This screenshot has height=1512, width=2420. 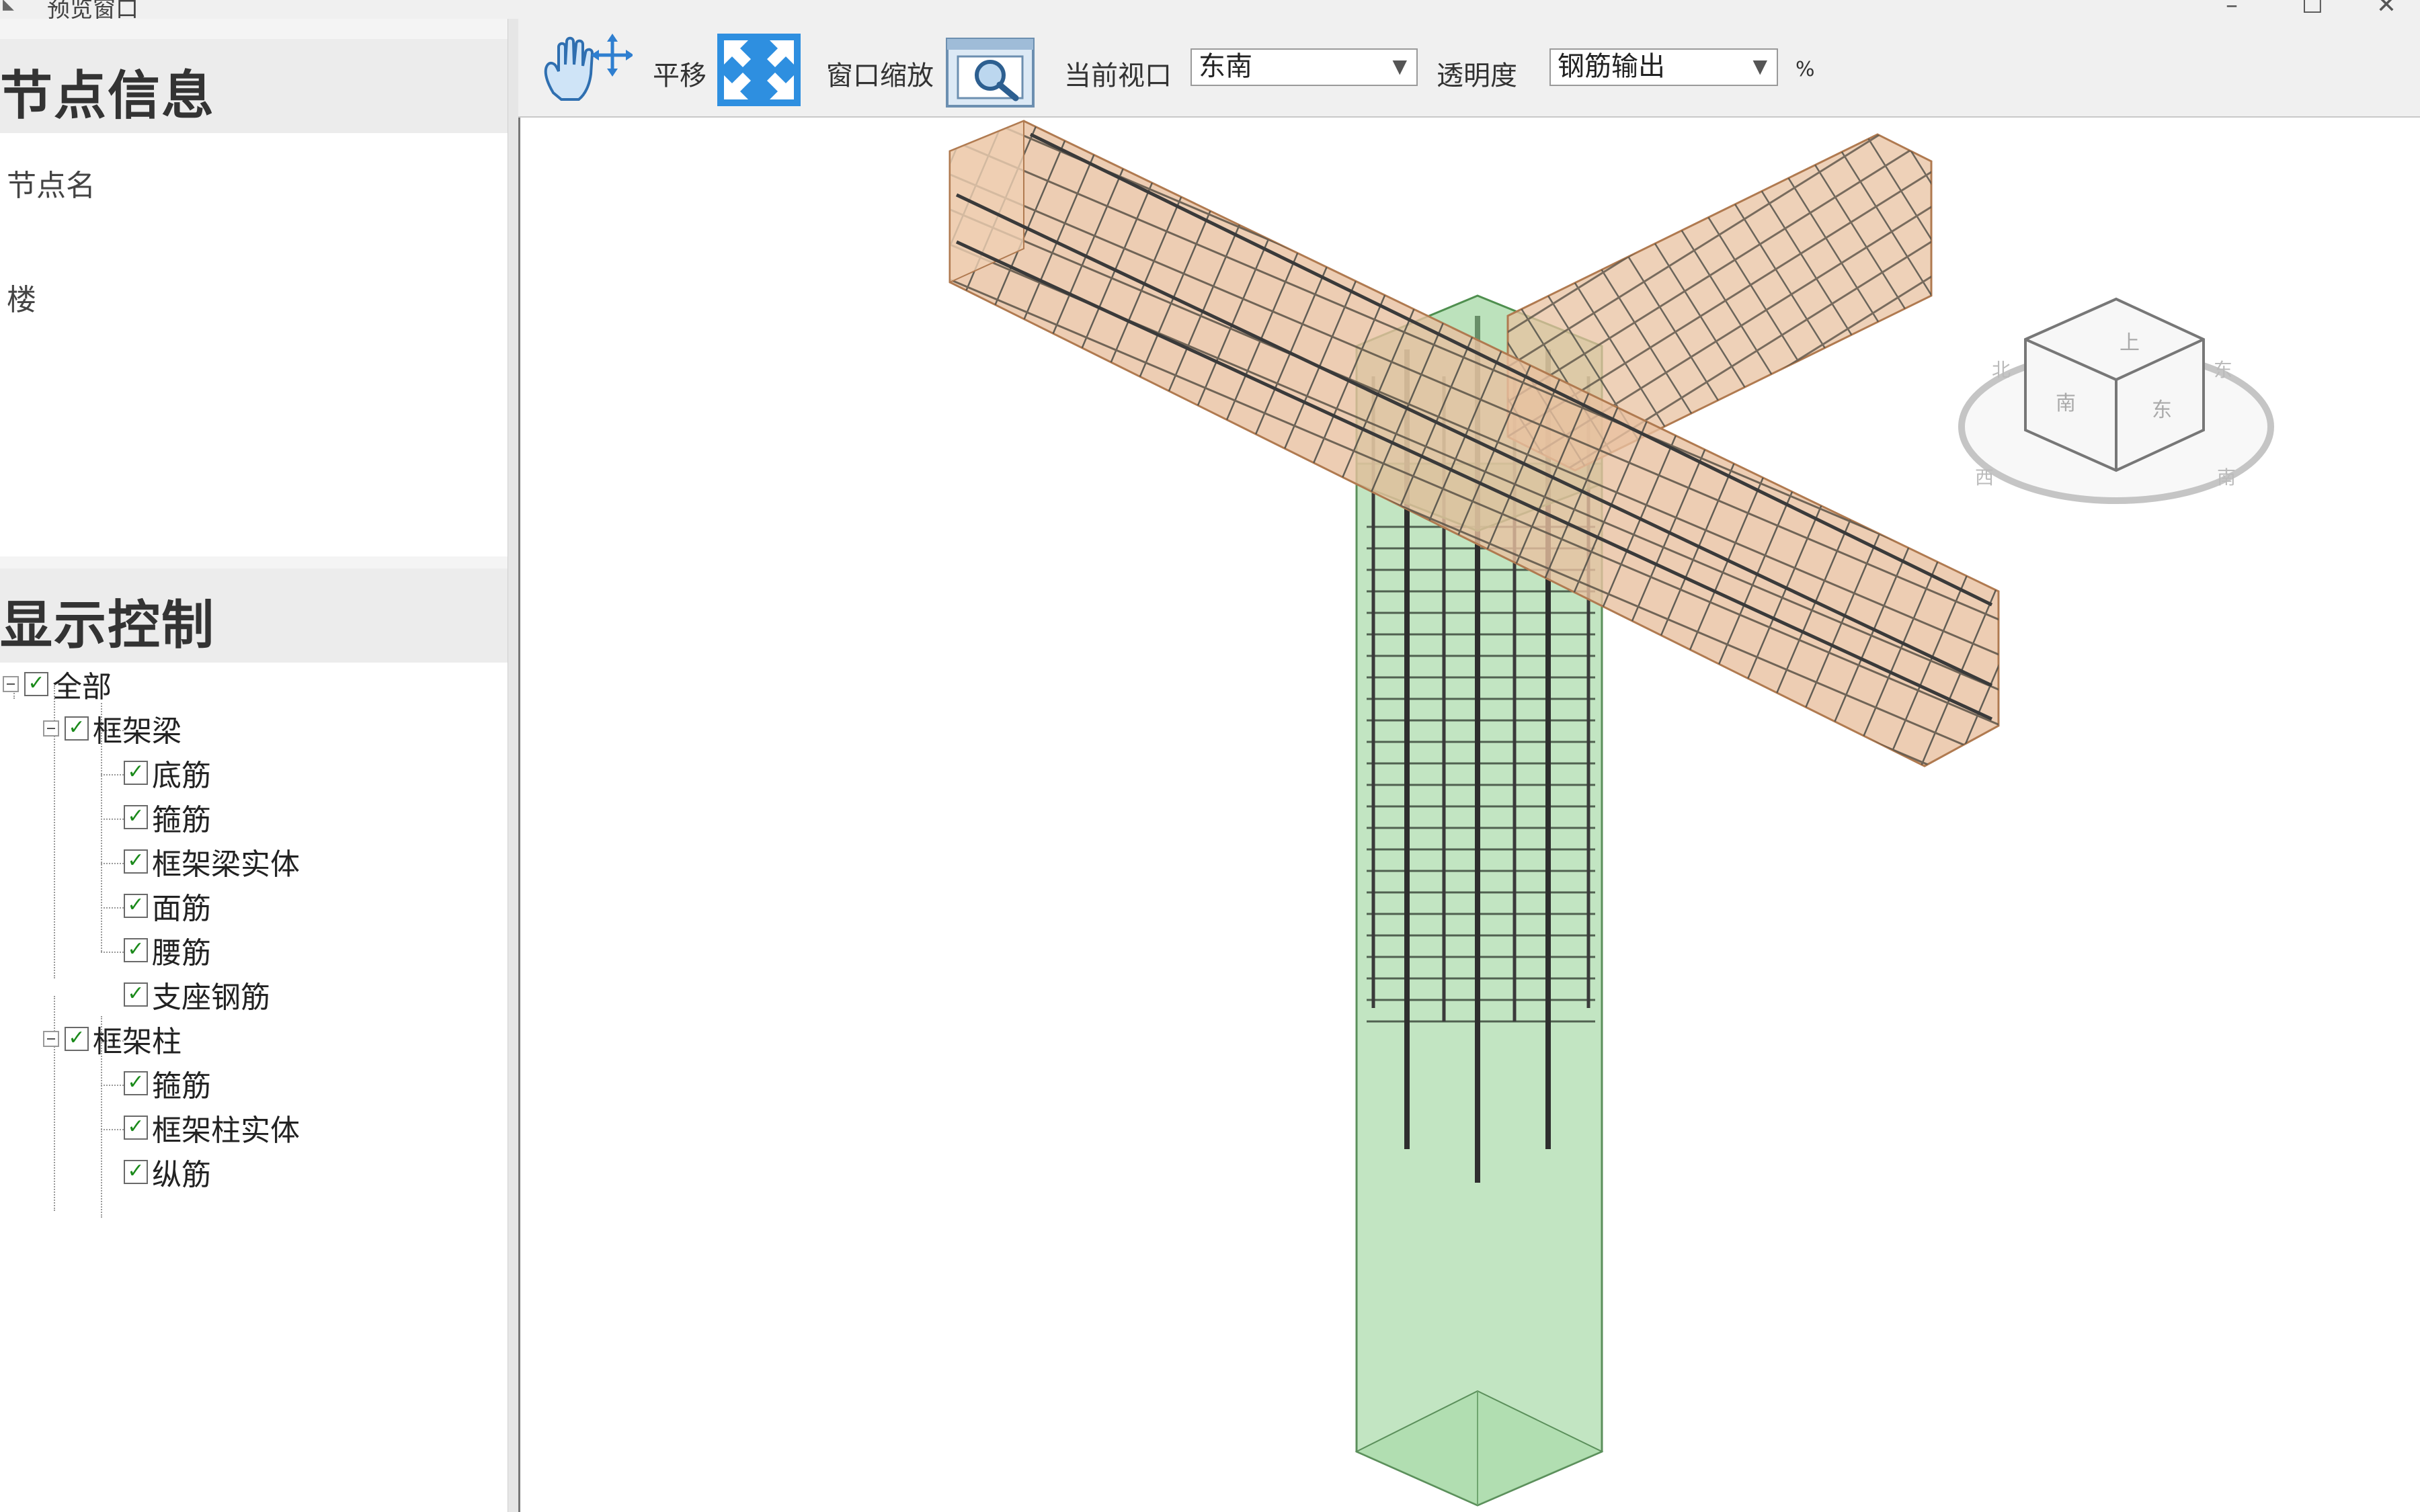 I want to click on tree-item-longitudinal-rebar: ✓ 纵筋, so click(x=167, y=1172).